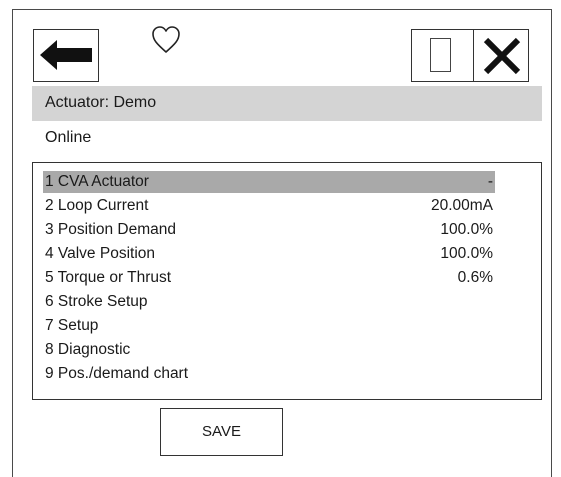 The height and width of the screenshot is (477, 561). What do you see at coordinates (269, 350) in the screenshot?
I see `menu-item-diagnostic: 8 Diagnostic` at bounding box center [269, 350].